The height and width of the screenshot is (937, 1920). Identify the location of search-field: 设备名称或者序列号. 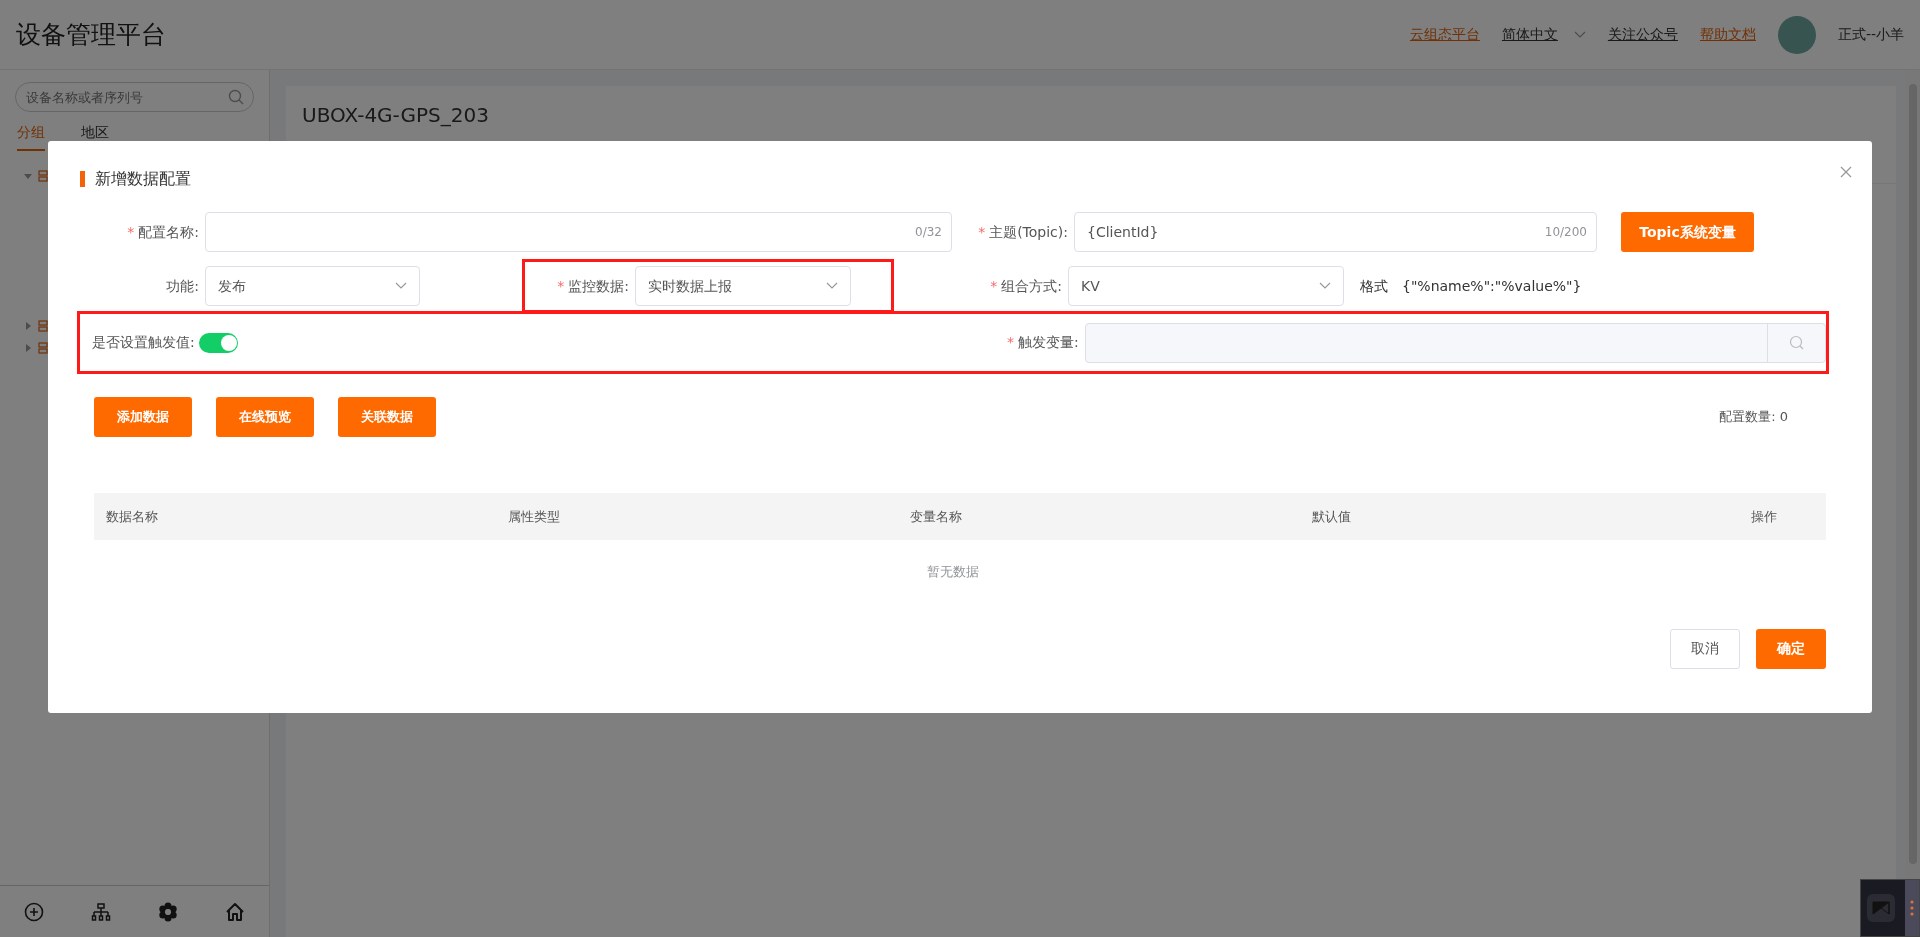
(134, 97).